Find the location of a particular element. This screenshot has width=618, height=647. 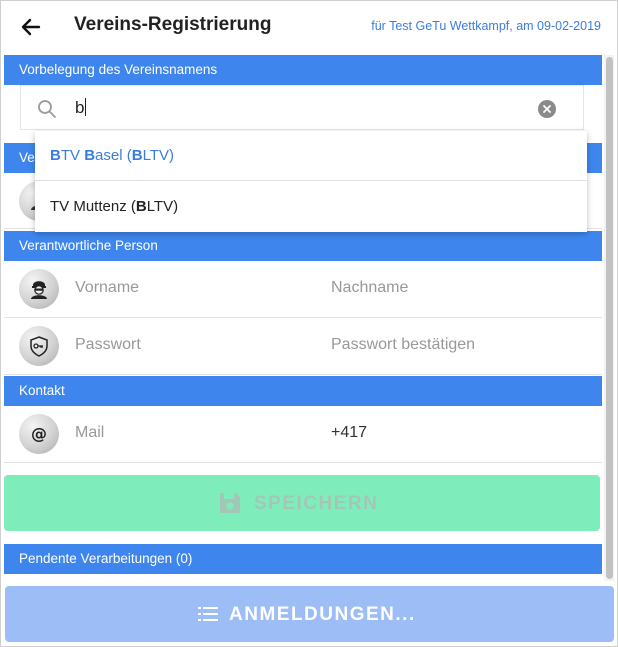

suggestion-item: TV Muttenz (BLTV) is located at coordinates (311, 207).